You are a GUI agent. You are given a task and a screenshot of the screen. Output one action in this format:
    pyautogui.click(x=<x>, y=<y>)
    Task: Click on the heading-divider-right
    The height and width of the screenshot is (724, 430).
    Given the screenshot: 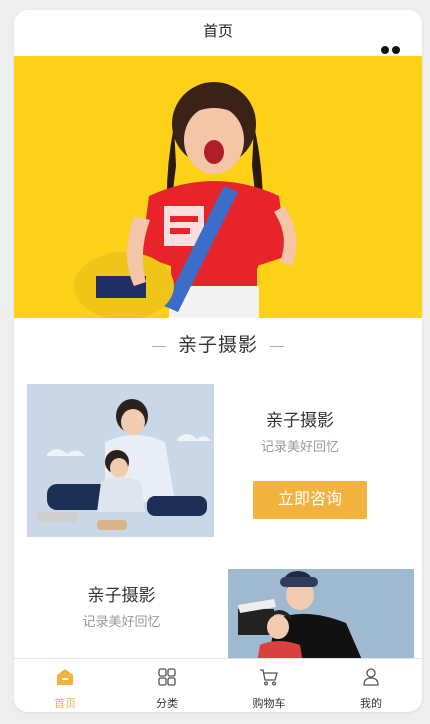 What is the action you would take?
    pyautogui.click(x=277, y=346)
    